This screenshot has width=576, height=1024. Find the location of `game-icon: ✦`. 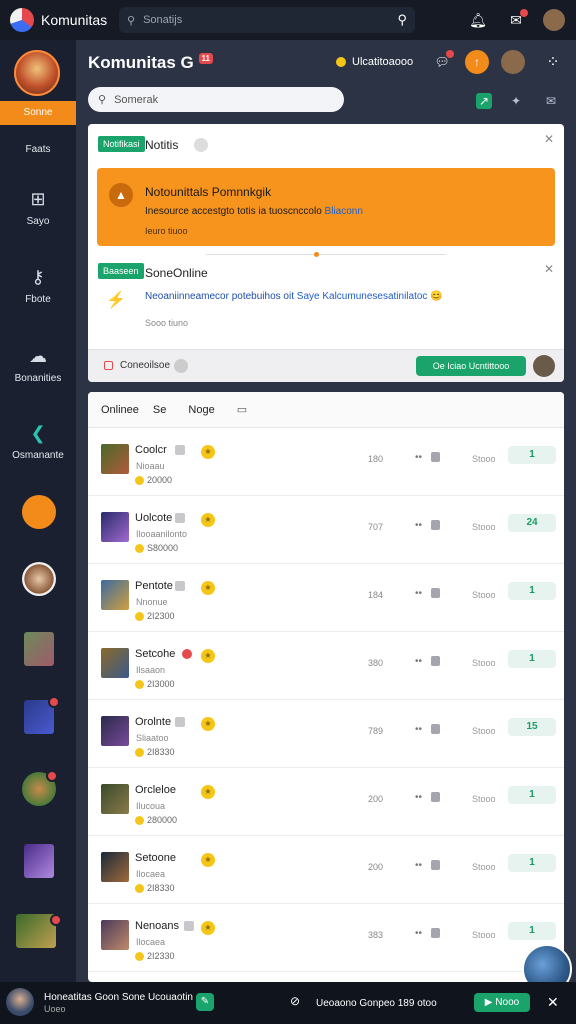

game-icon: ✦ is located at coordinates (516, 101).